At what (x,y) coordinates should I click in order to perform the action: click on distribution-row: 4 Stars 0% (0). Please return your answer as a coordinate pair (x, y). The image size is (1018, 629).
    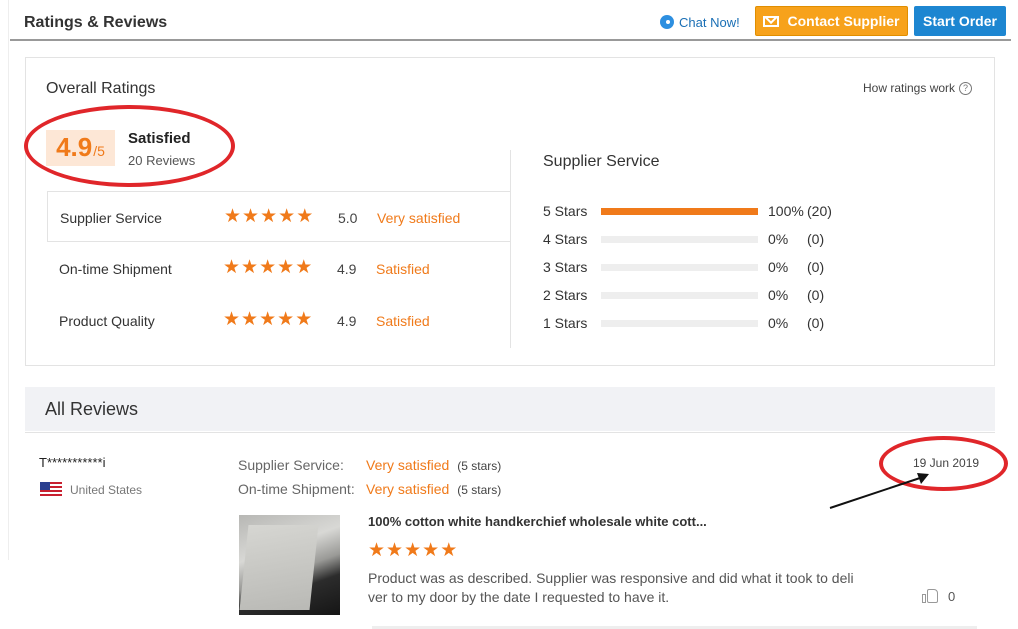
    Looking at the image, I should click on (703, 239).